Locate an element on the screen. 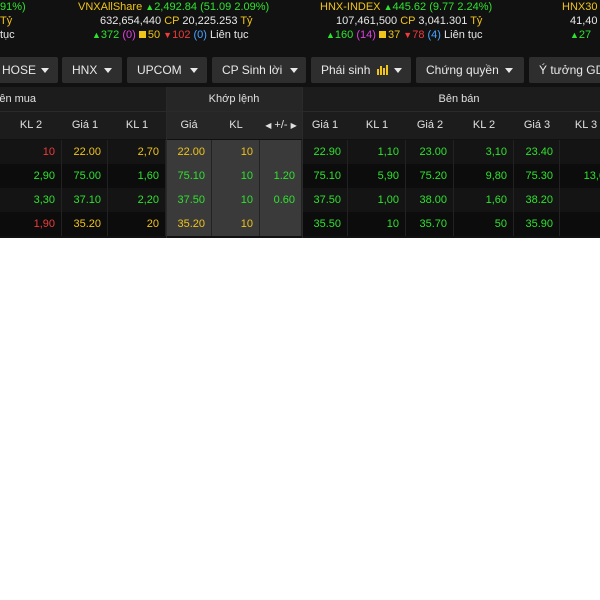 Image resolution: width=600 pixels, height=600 pixels. hnx-up-count: 160 is located at coordinates (344, 35).